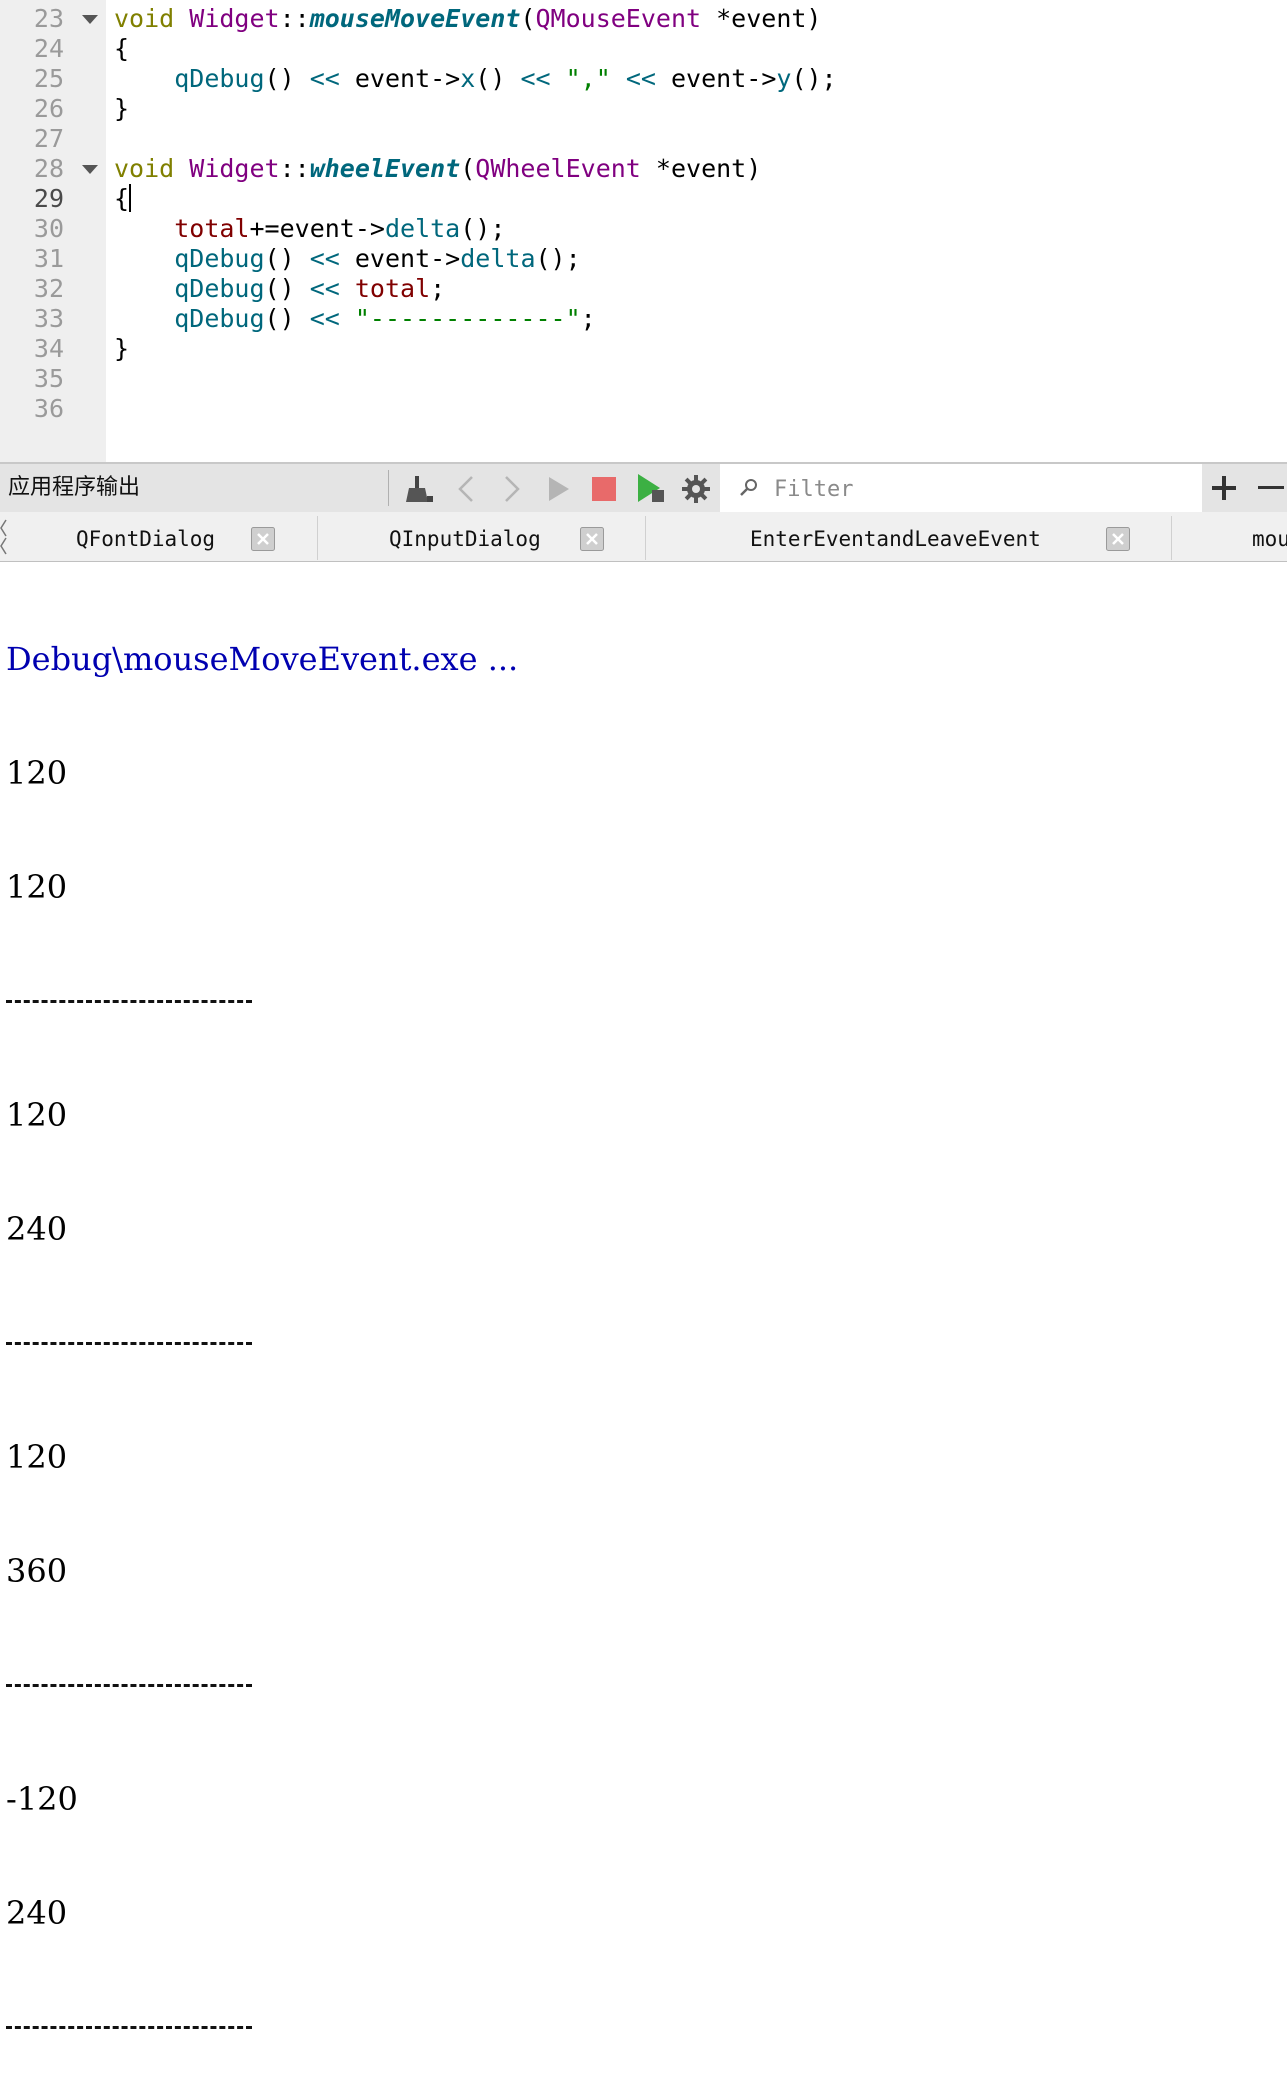 The width and height of the screenshot is (1287, 2084). What do you see at coordinates (528, 18) in the screenshot?
I see `paren: (` at bounding box center [528, 18].